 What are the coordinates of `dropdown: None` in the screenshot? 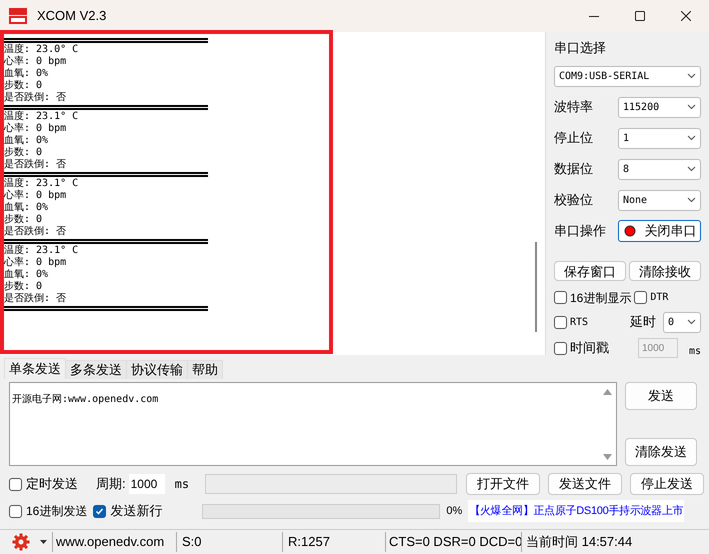 It's located at (659, 200).